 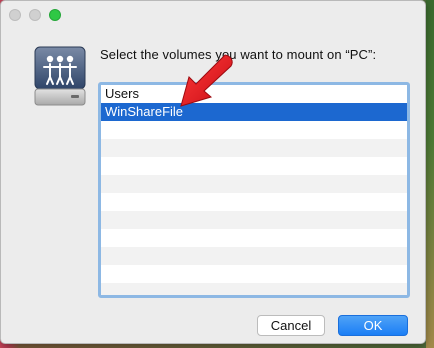 I want to click on ok-button: OK, so click(x=373, y=325).